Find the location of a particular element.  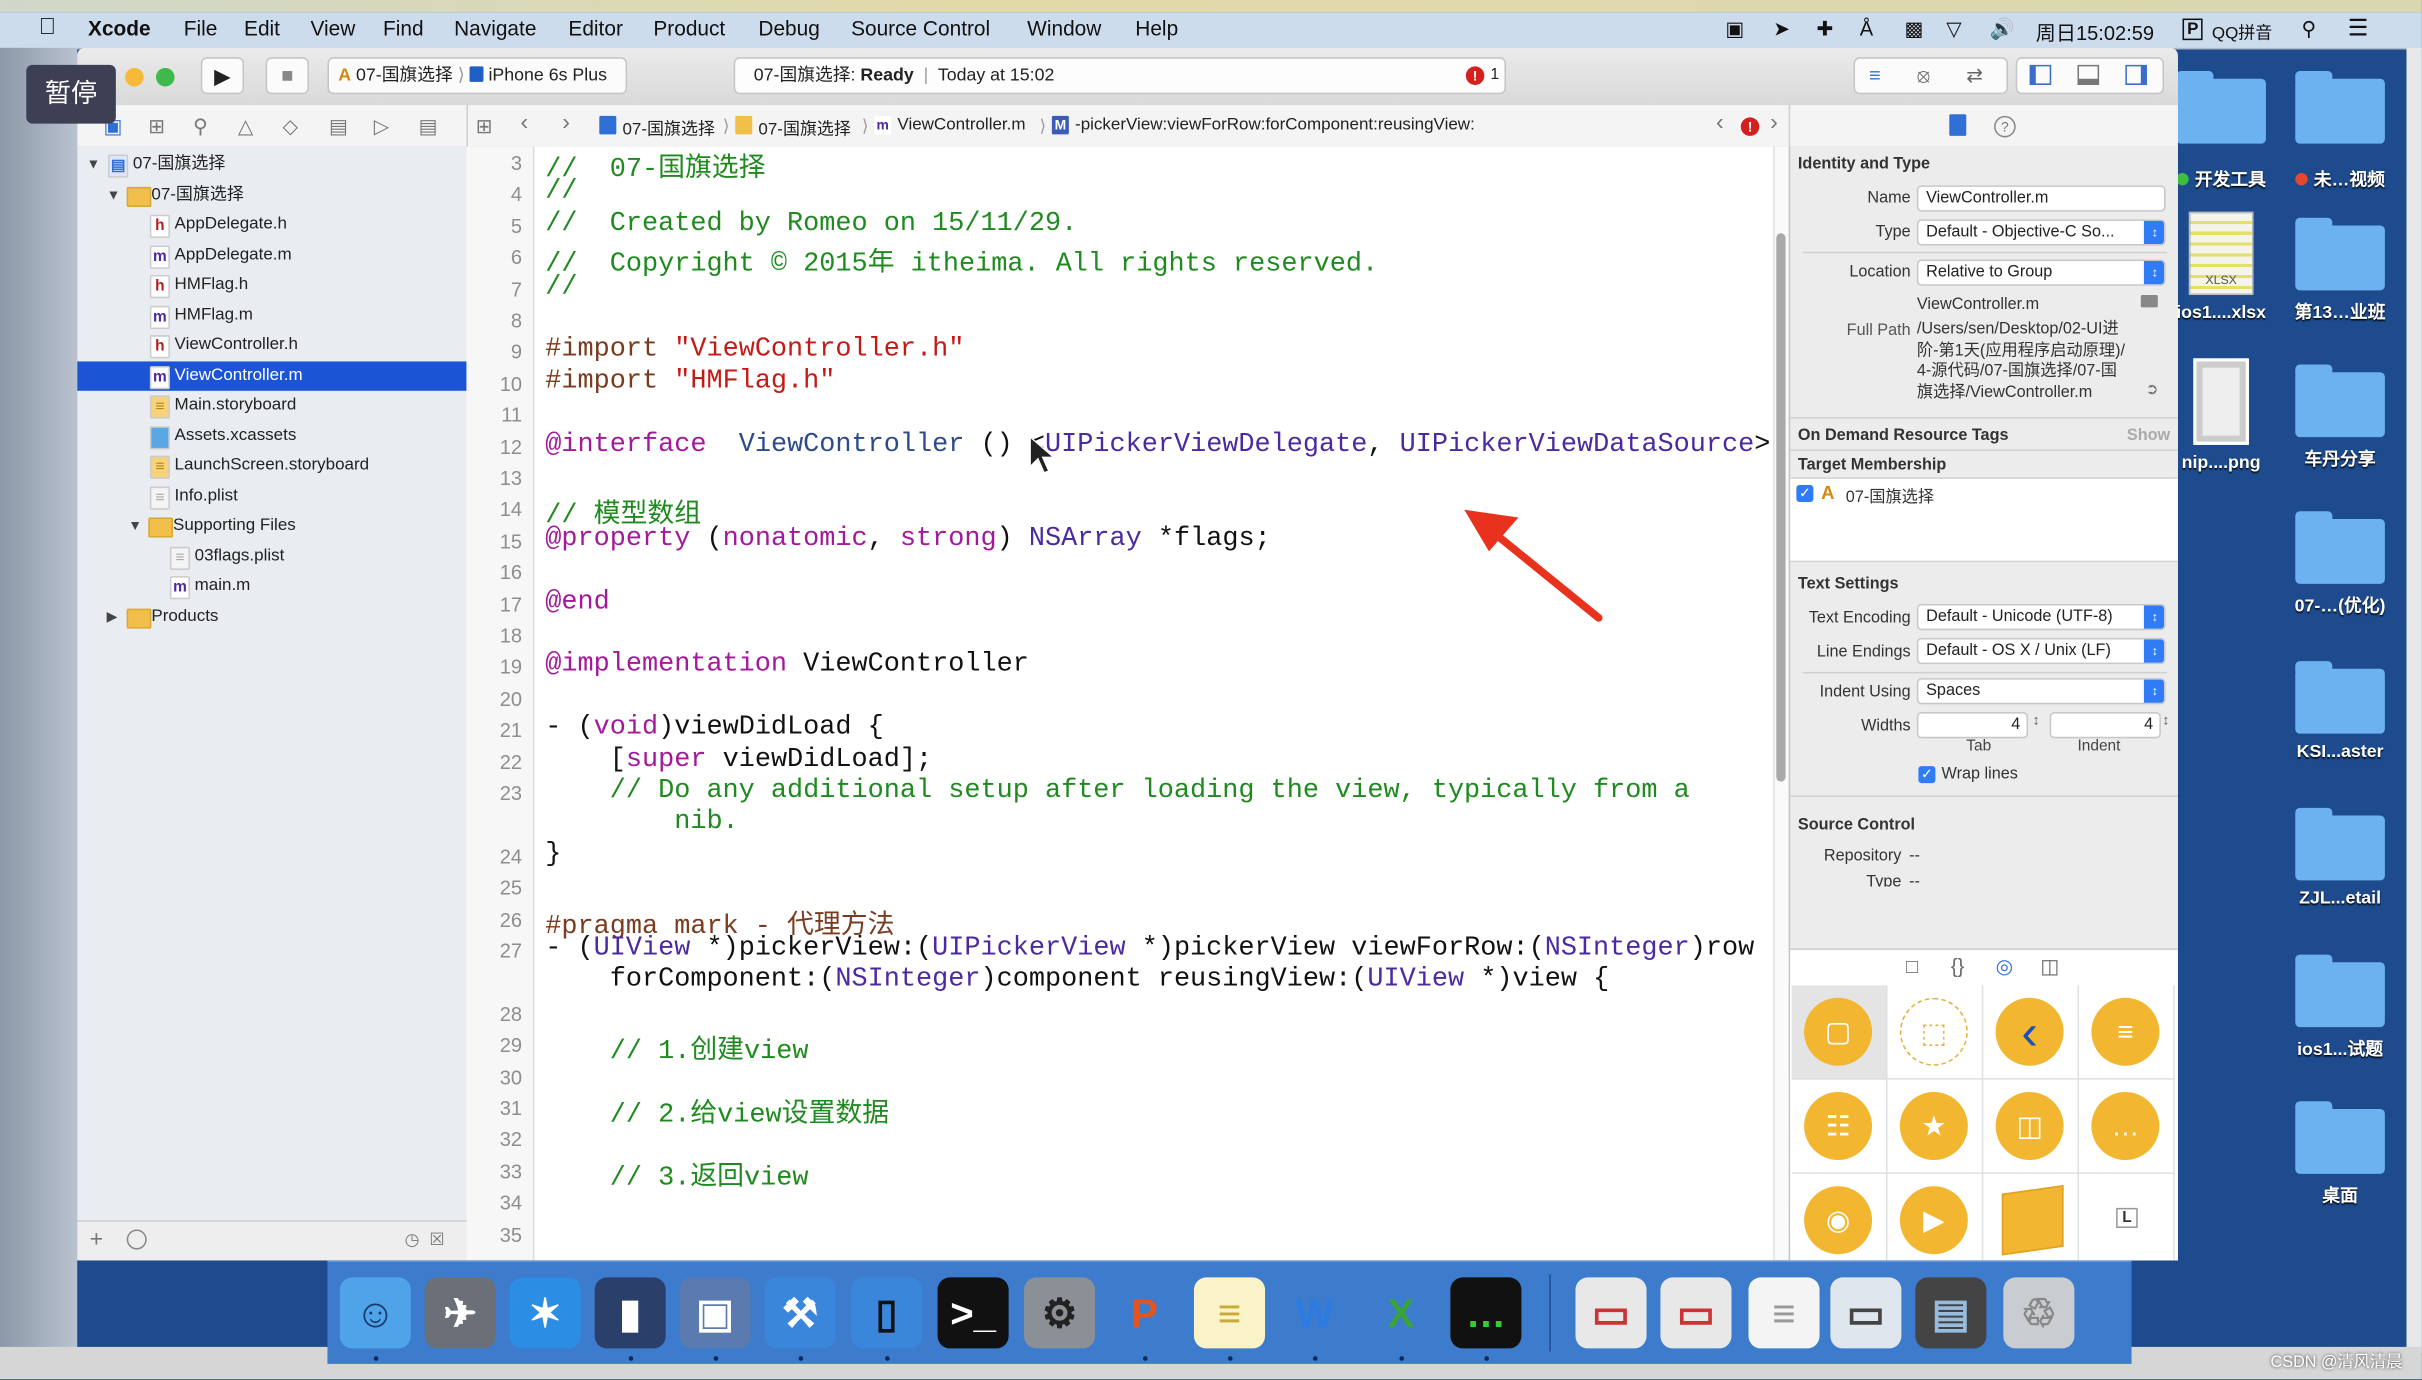

dock-photo-booth-icon: ▣ is located at coordinates (715, 1313).